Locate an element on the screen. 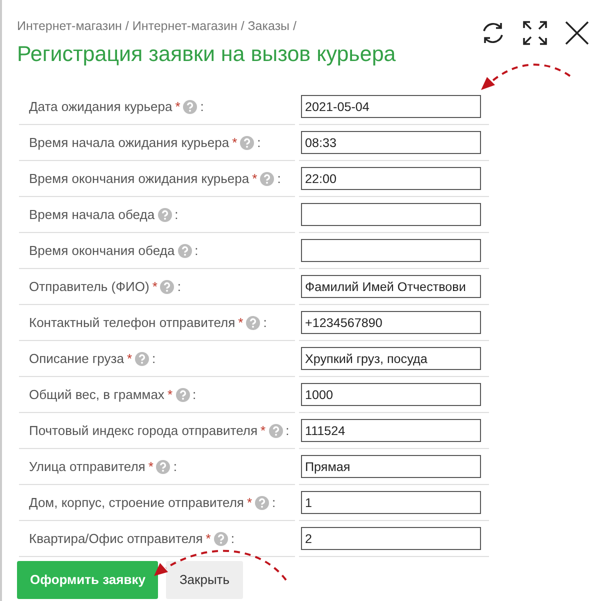 Image resolution: width=600 pixels, height=601 pixels. expand-icon is located at coordinates (535, 33).